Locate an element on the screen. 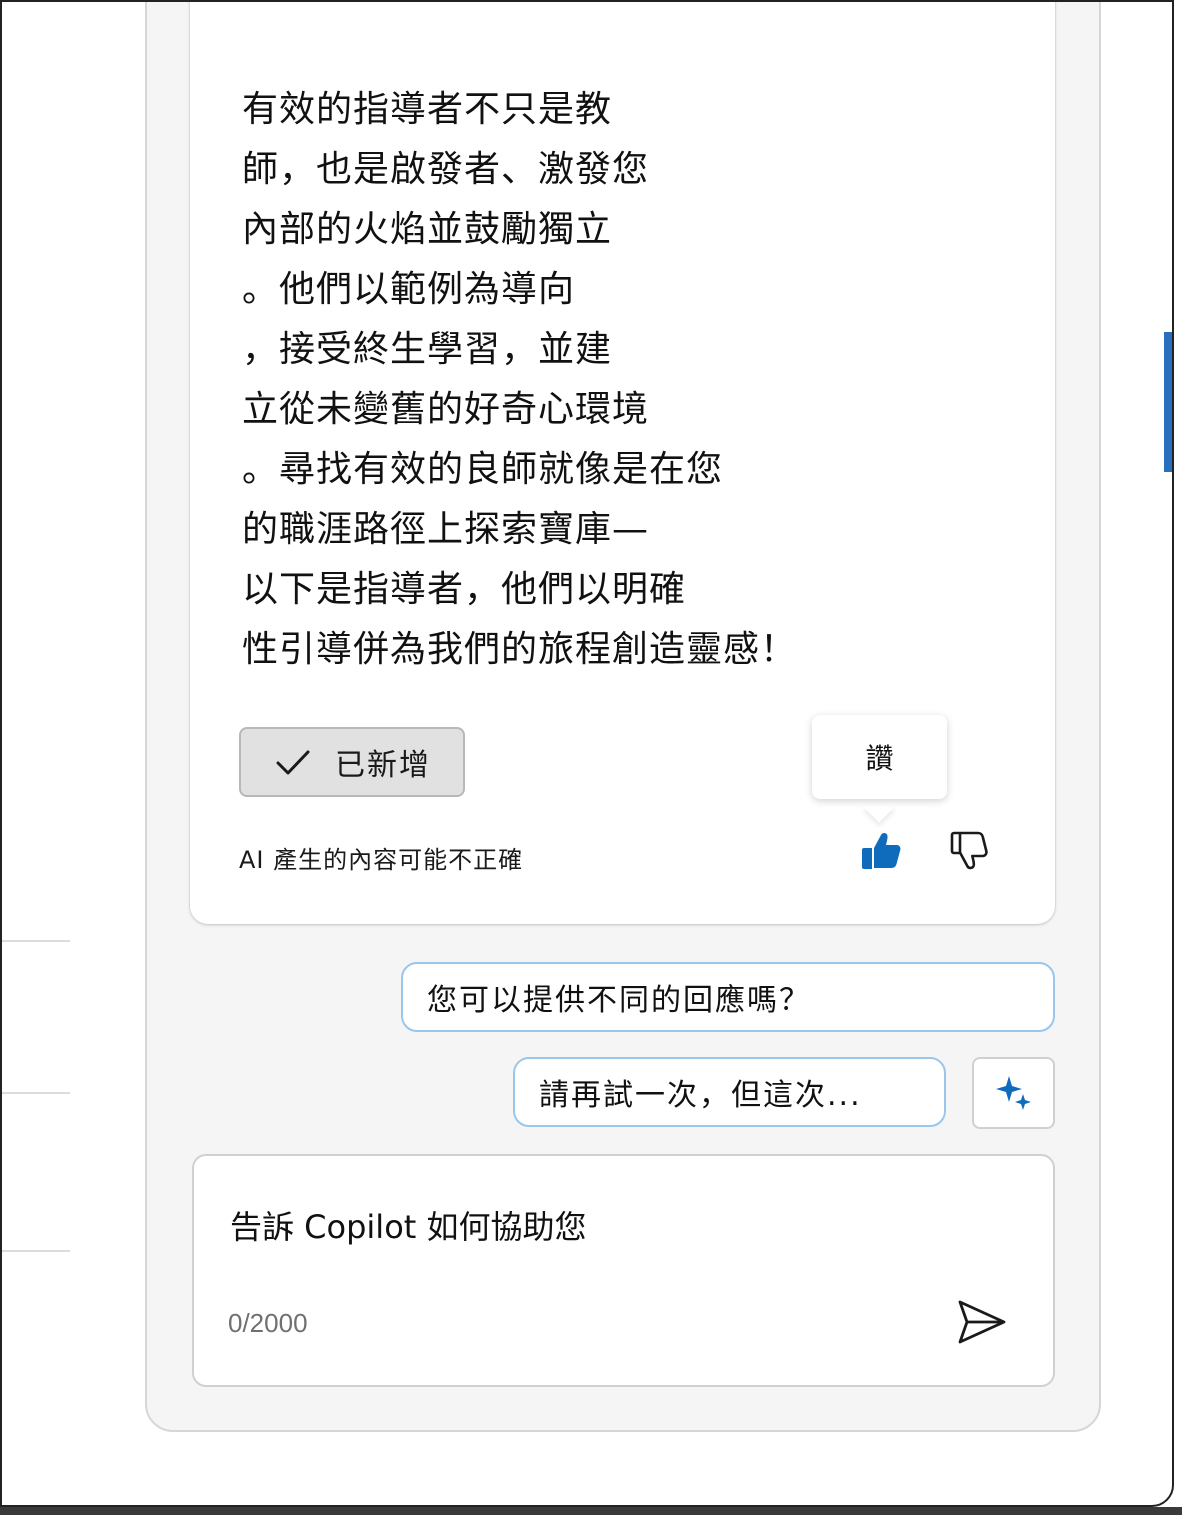 This screenshot has height=1515, width=1182. response-line: 內部的火焰並鼓勵獨立 is located at coordinates (427, 229).